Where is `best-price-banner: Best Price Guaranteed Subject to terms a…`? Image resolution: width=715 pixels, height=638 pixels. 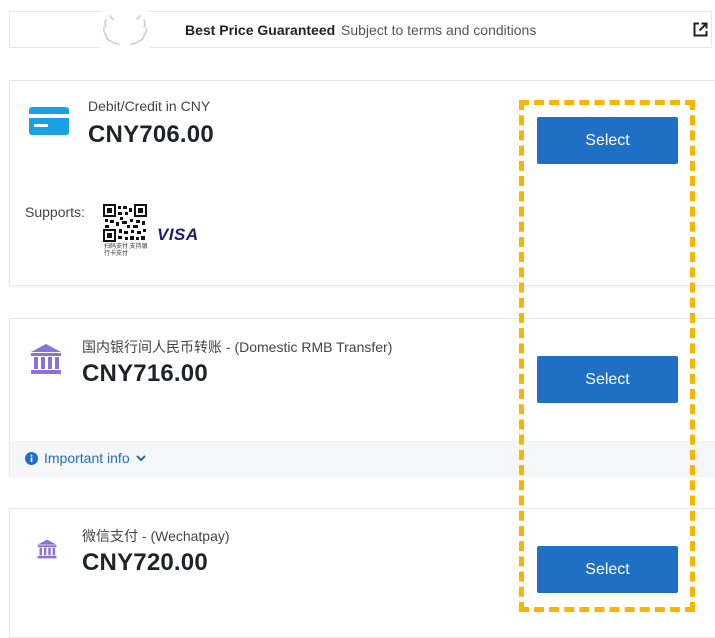 best-price-banner: Best Price Guaranteed Subject to terms a… is located at coordinates (360, 31).